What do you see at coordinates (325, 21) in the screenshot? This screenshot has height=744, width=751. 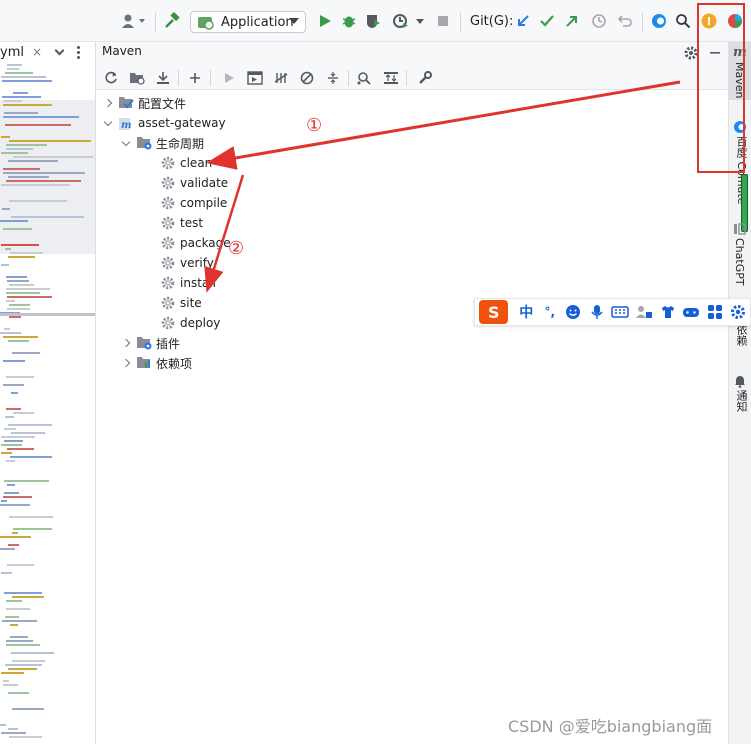 I see `run-icon` at bounding box center [325, 21].